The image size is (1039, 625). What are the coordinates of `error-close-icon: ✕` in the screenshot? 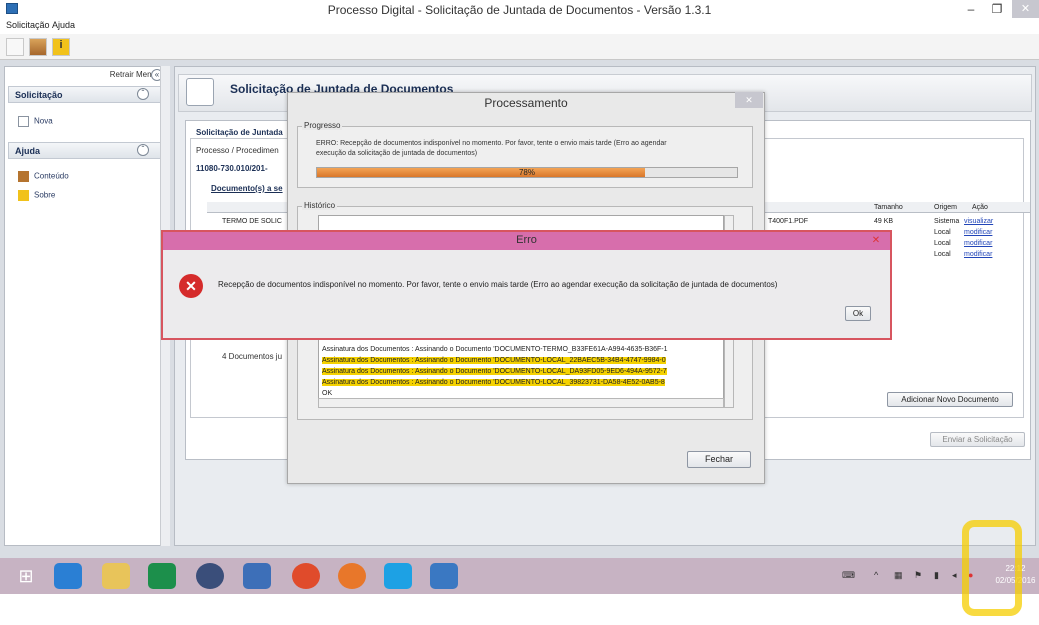 It's located at (876, 240).